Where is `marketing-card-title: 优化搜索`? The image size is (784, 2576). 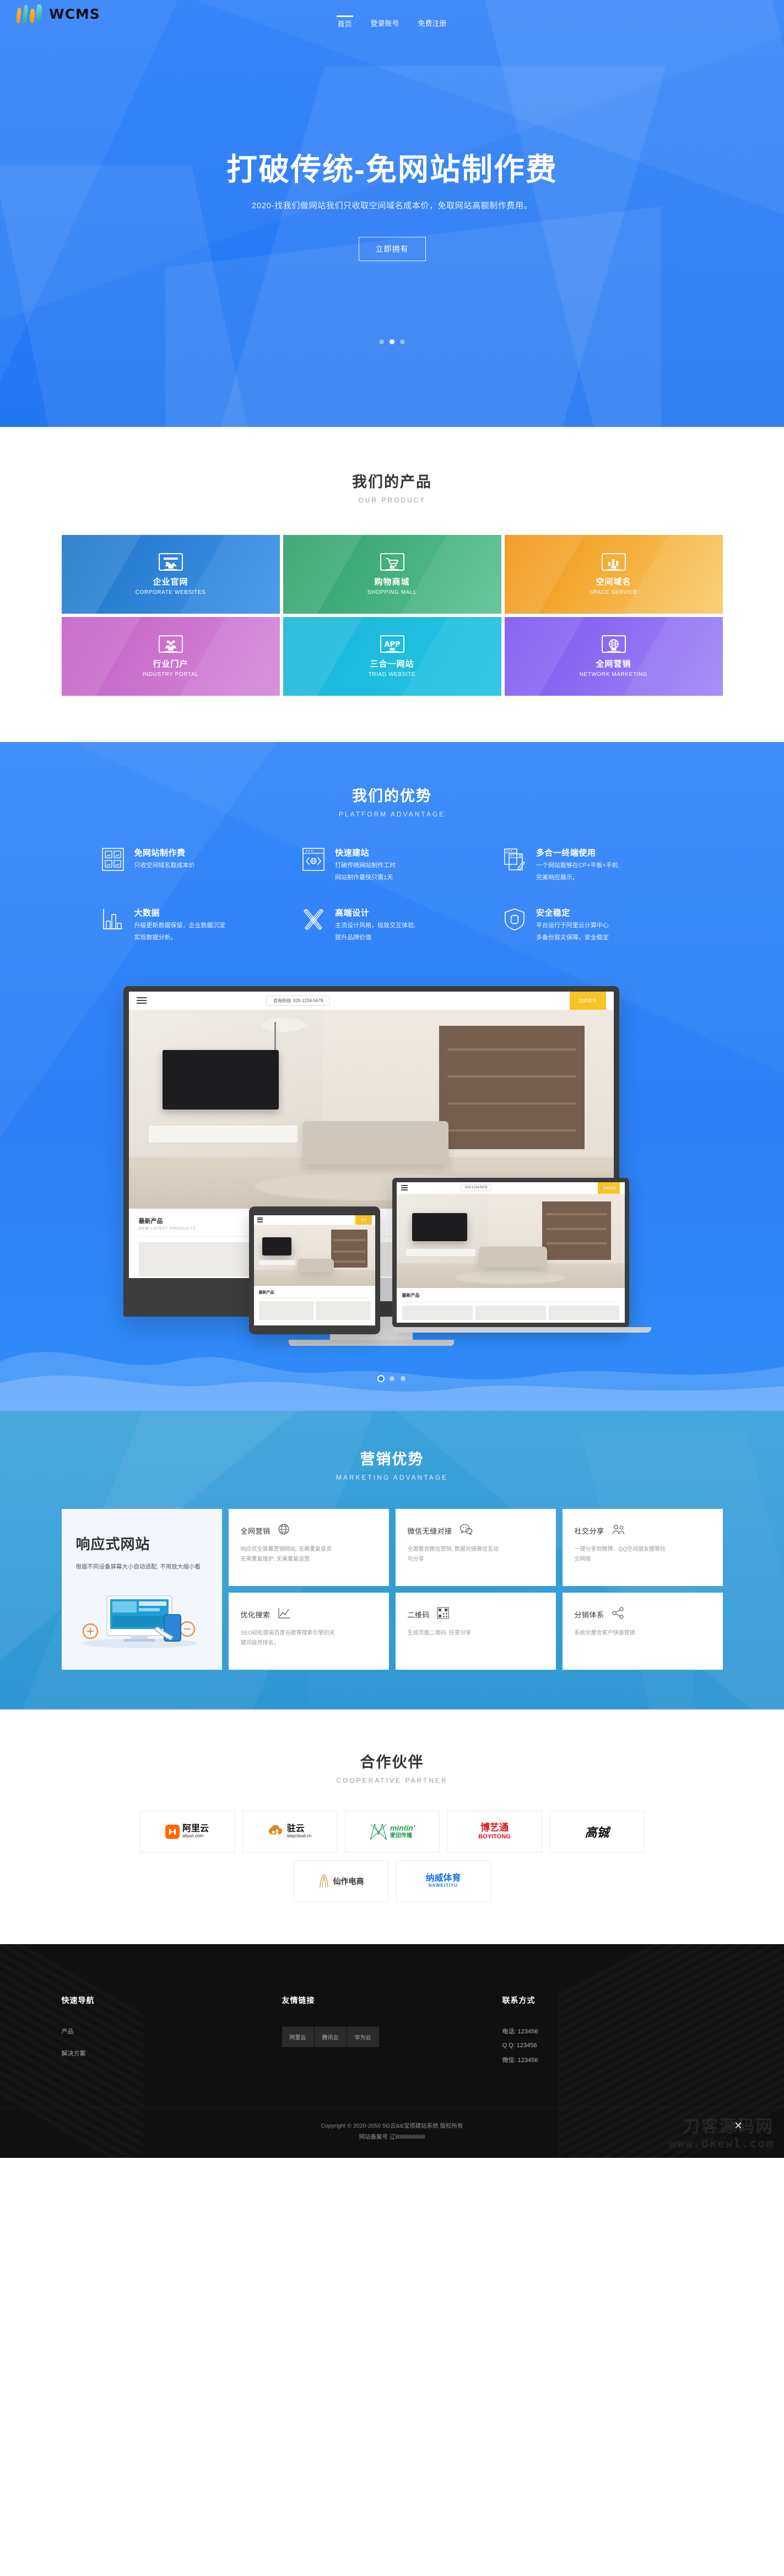
marketing-card-title: 优化搜索 is located at coordinates (255, 1614).